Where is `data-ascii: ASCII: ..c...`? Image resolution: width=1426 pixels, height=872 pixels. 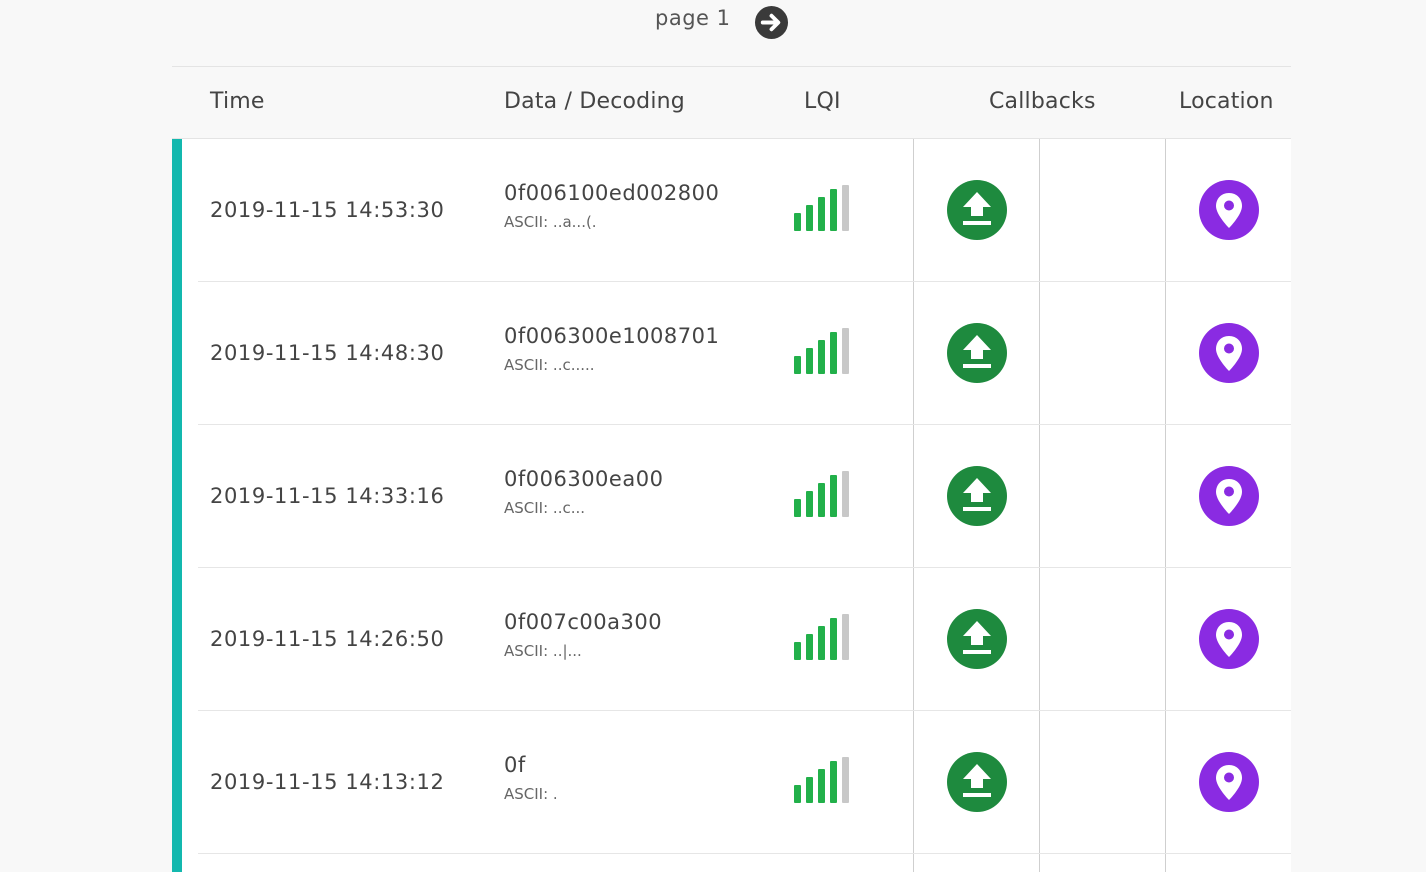 data-ascii: ASCII: ..c... is located at coordinates (545, 508).